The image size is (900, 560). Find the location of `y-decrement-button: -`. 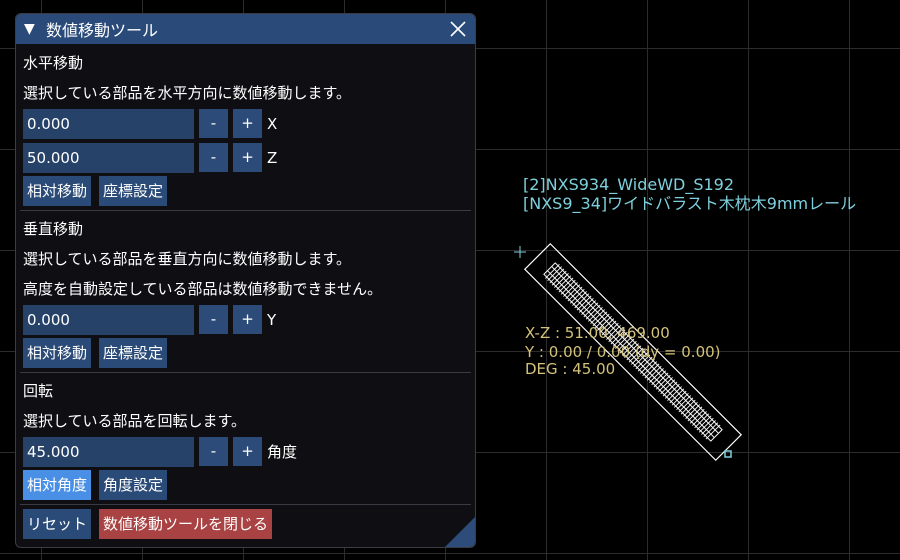

y-decrement-button: - is located at coordinates (213, 319).